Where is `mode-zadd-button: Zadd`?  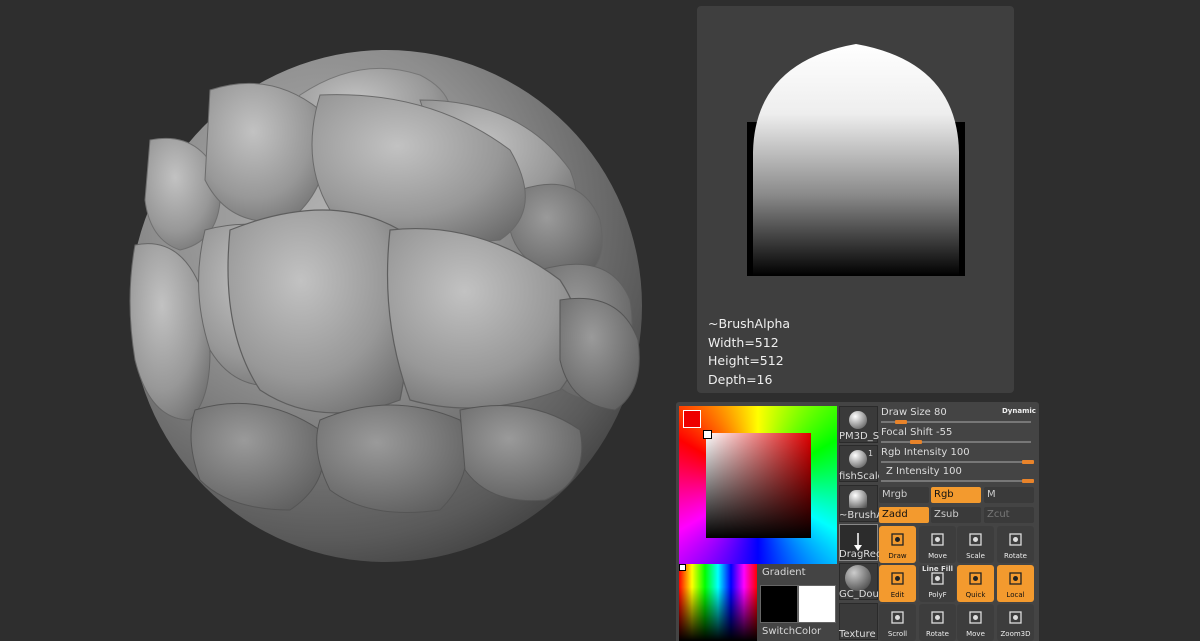
mode-zadd-button: Zadd is located at coordinates (904, 515).